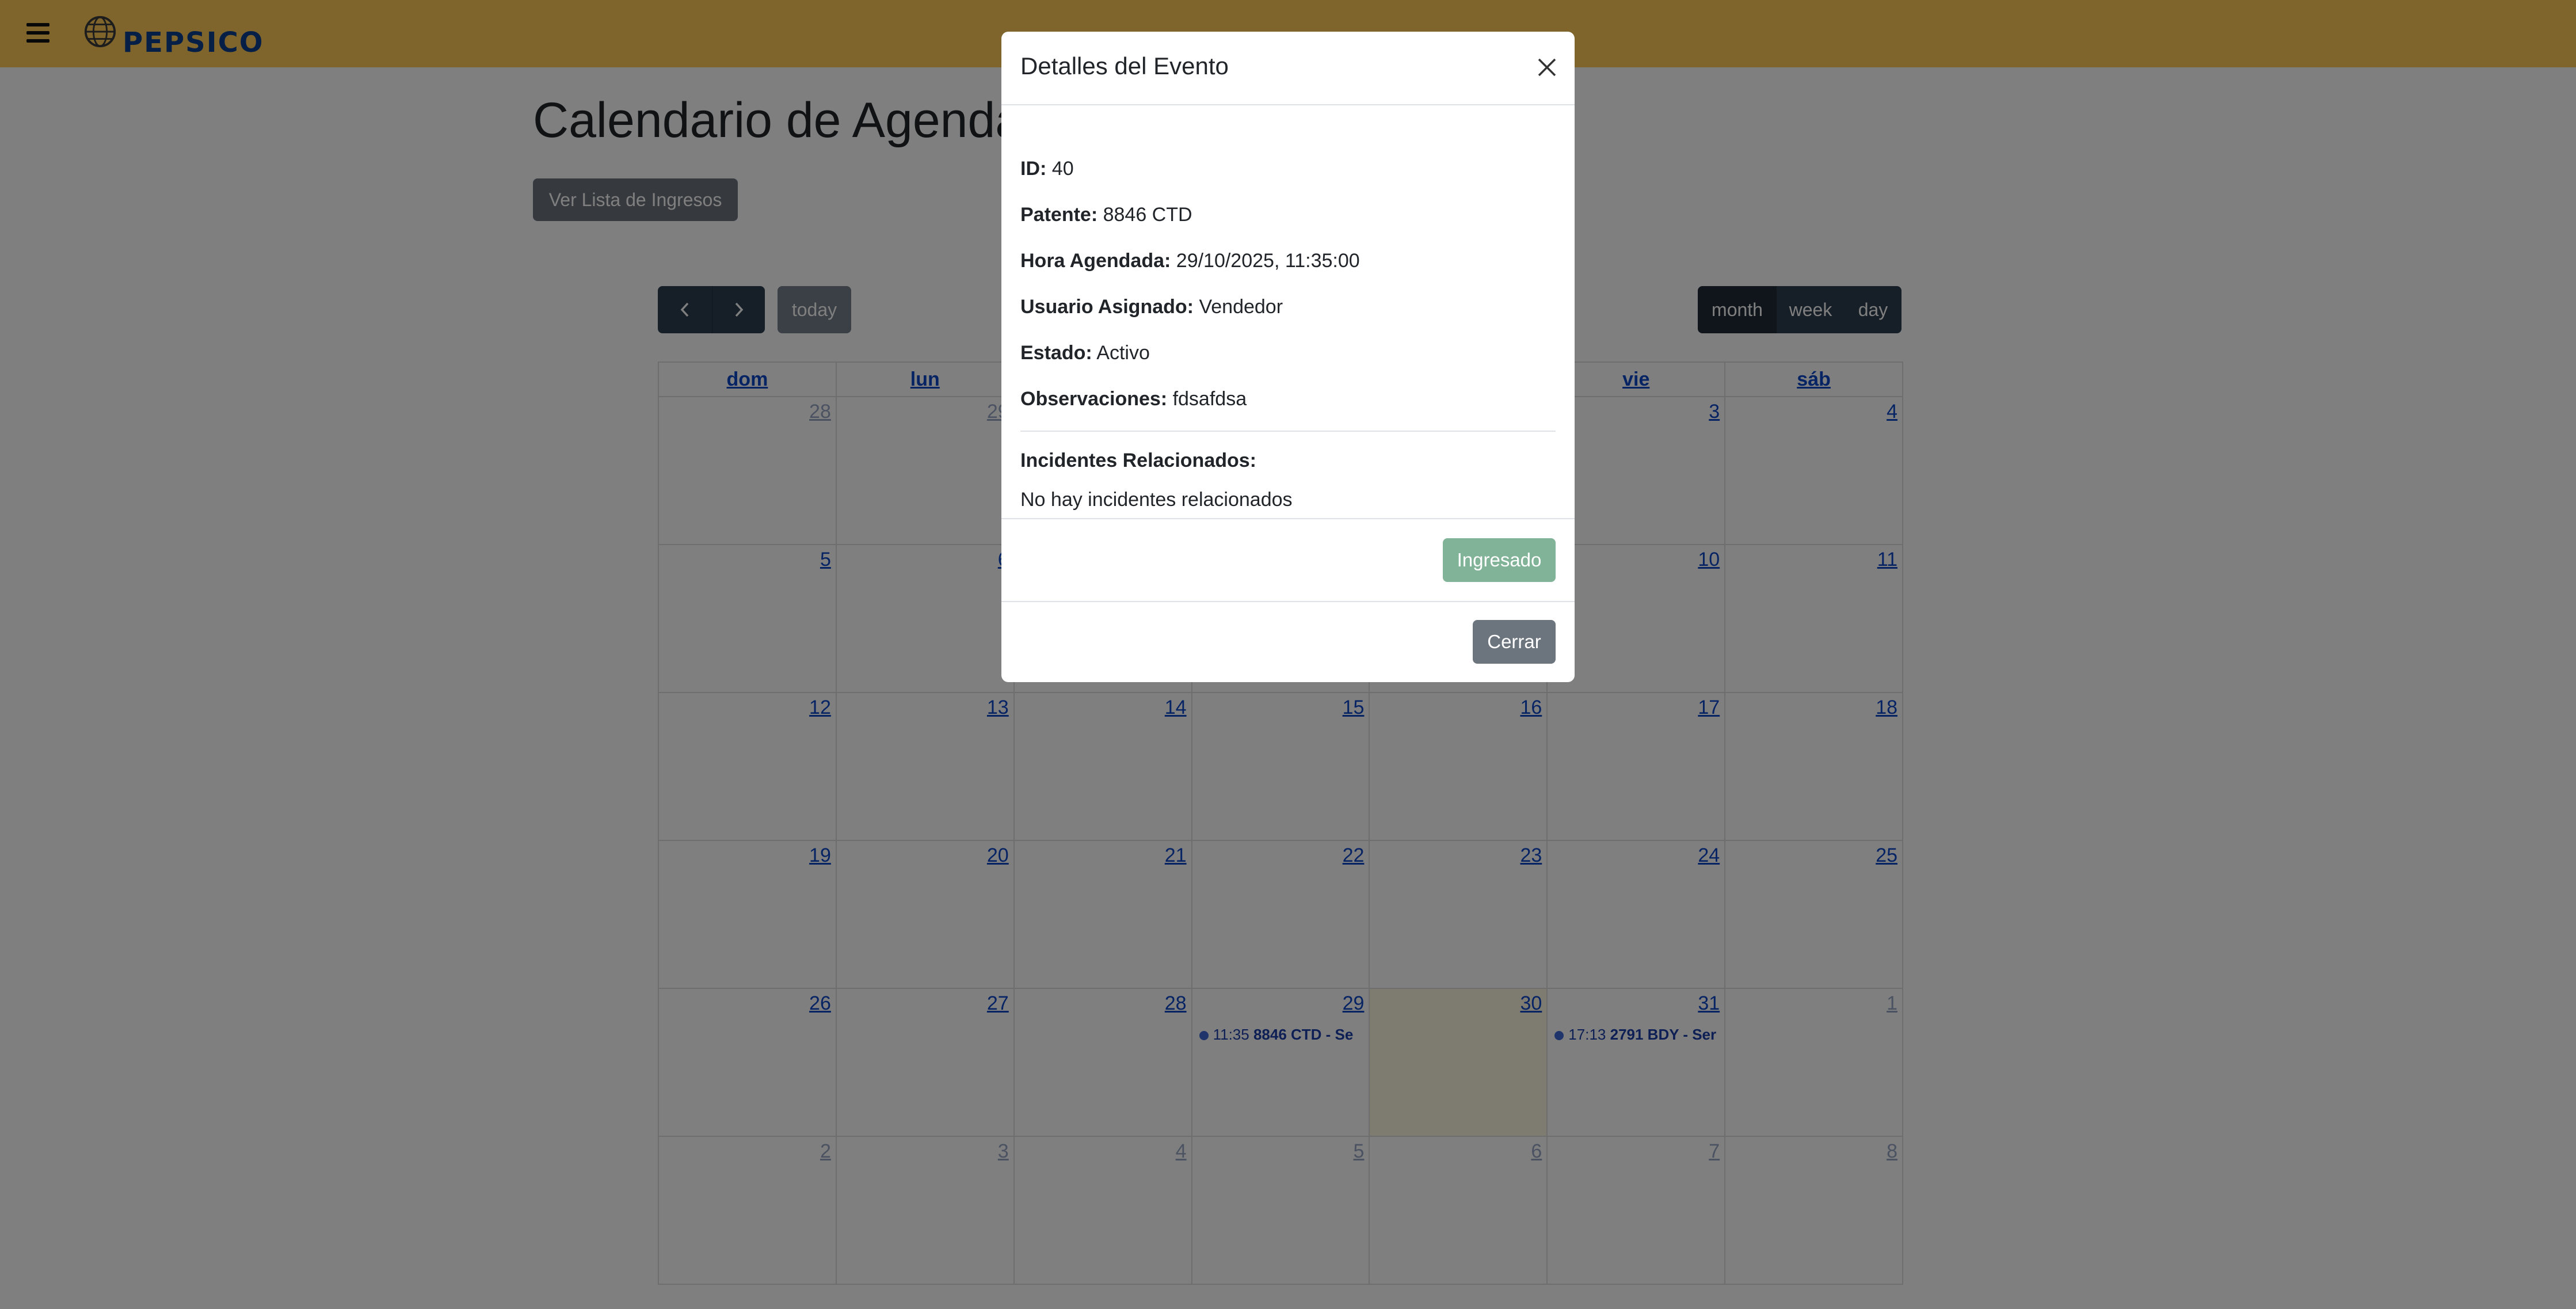 This screenshot has height=1309, width=2576. Describe the element at coordinates (1085, 353) in the screenshot. I see `field-estado: Estado: Activo` at that location.